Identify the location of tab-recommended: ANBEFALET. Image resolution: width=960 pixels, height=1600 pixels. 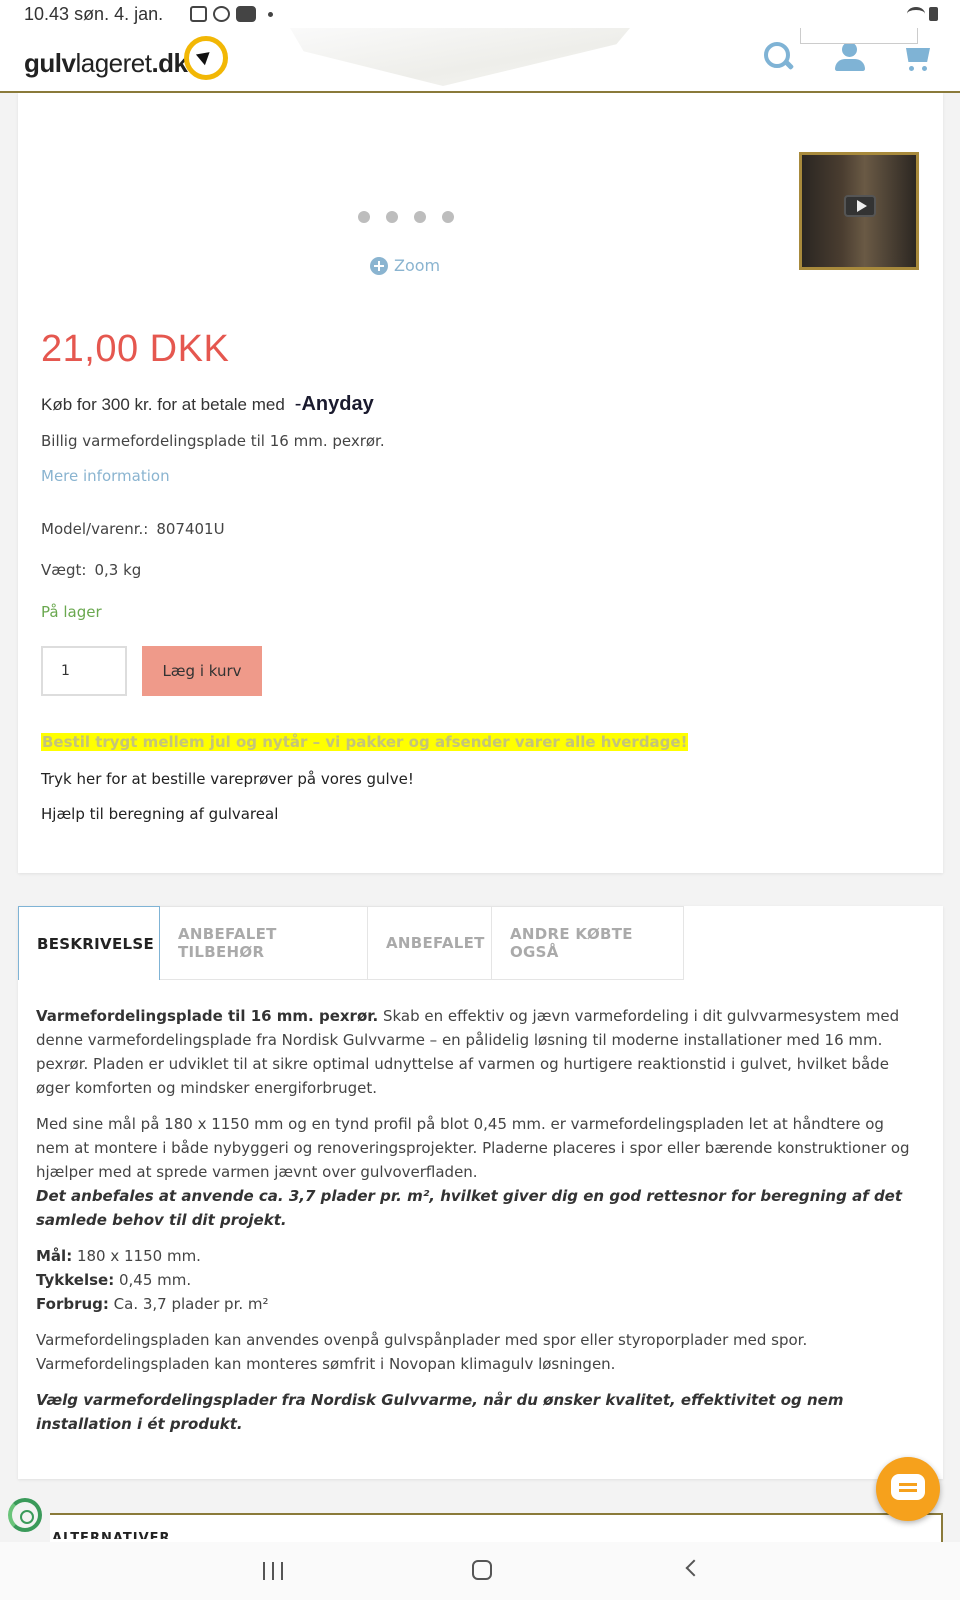
(430, 943).